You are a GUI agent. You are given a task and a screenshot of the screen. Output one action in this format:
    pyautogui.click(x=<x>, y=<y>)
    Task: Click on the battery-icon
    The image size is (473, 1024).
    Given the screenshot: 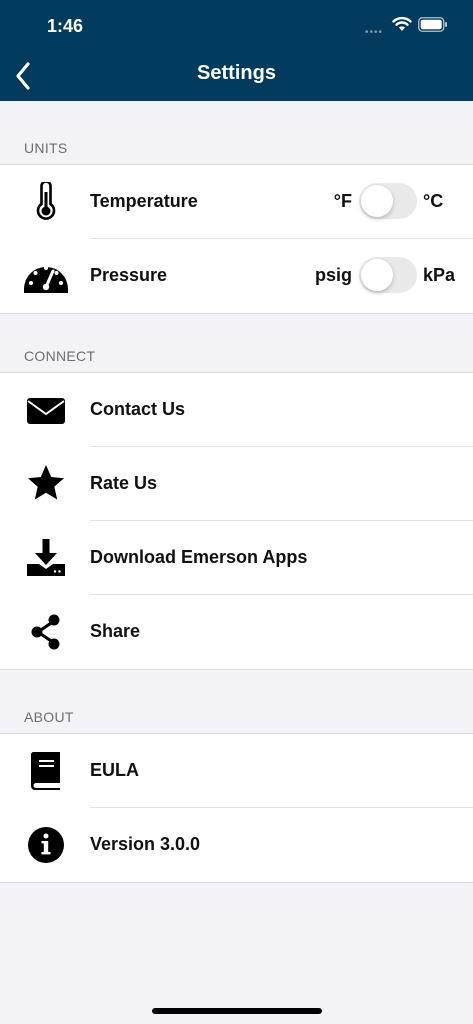 What is the action you would take?
    pyautogui.click(x=432, y=24)
    